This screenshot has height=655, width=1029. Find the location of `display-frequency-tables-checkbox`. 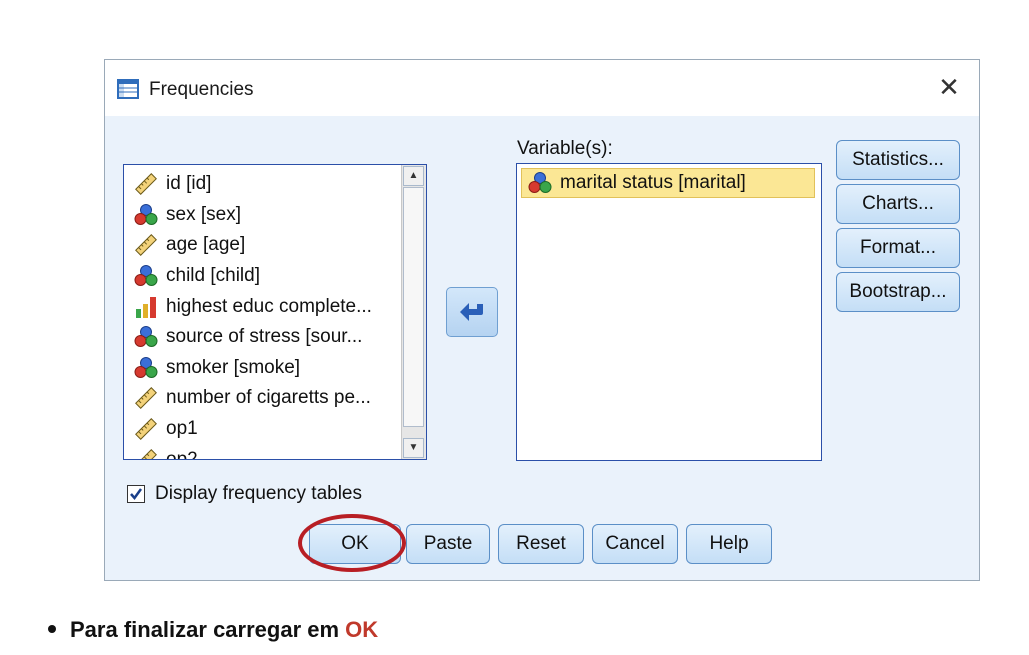

display-frequency-tables-checkbox is located at coordinates (136, 494).